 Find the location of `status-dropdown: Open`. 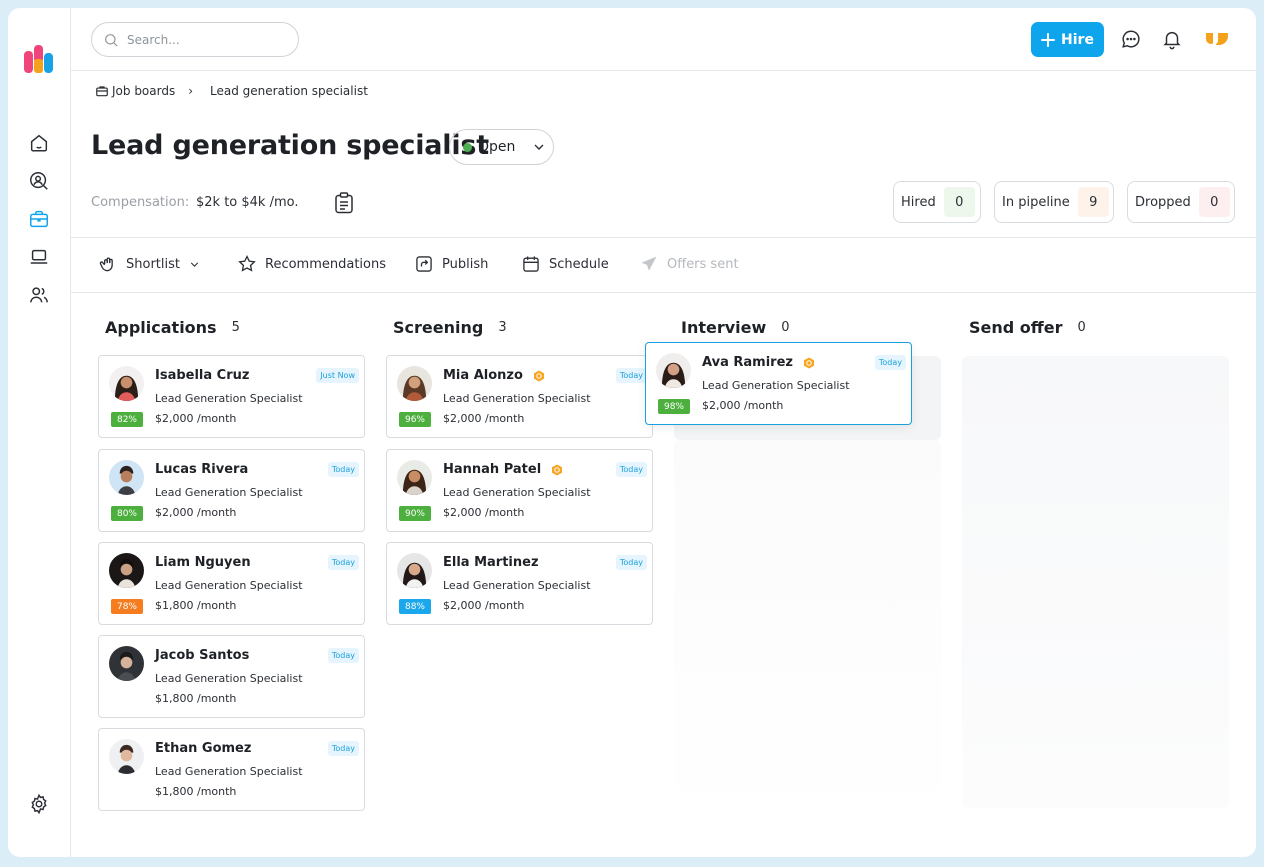

status-dropdown: Open is located at coordinates (501, 147).